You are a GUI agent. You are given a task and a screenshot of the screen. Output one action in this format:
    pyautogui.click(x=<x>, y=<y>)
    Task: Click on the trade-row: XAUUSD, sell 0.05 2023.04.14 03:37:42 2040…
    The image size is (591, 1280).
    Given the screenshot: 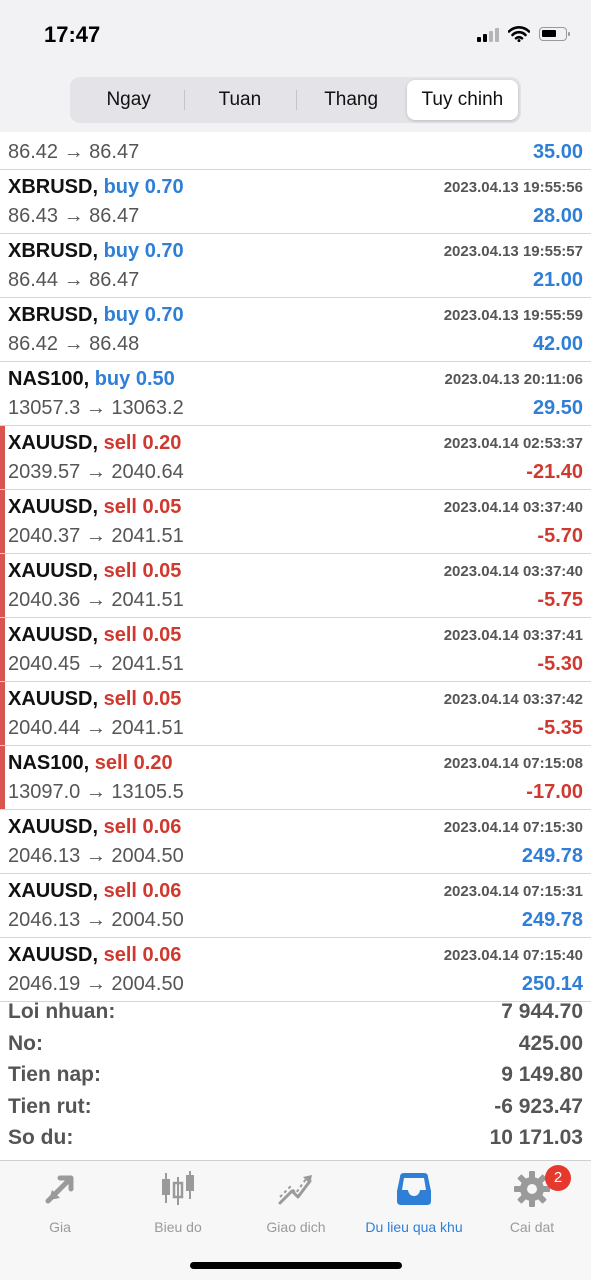 What is the action you would take?
    pyautogui.click(x=295, y=714)
    